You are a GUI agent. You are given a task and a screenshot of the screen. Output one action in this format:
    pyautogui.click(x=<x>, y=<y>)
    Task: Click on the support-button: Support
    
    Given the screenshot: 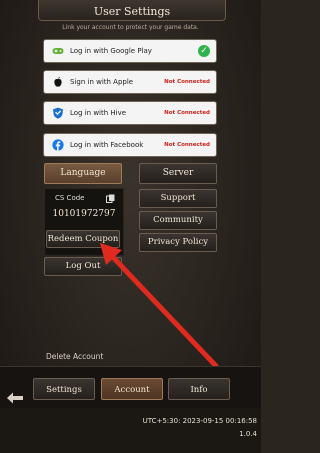 What is the action you would take?
    pyautogui.click(x=178, y=198)
    